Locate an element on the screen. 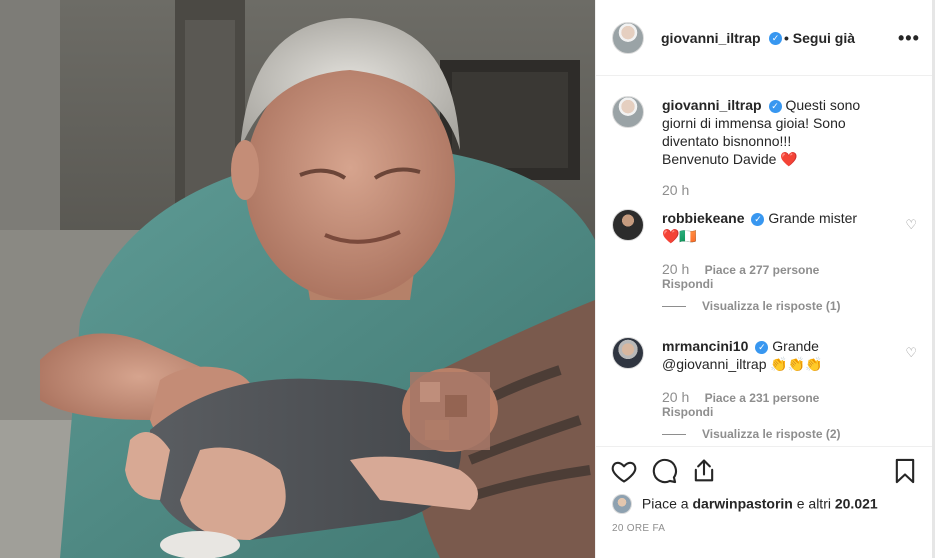 This screenshot has height=558, width=935. share-icon is located at coordinates (704, 471).